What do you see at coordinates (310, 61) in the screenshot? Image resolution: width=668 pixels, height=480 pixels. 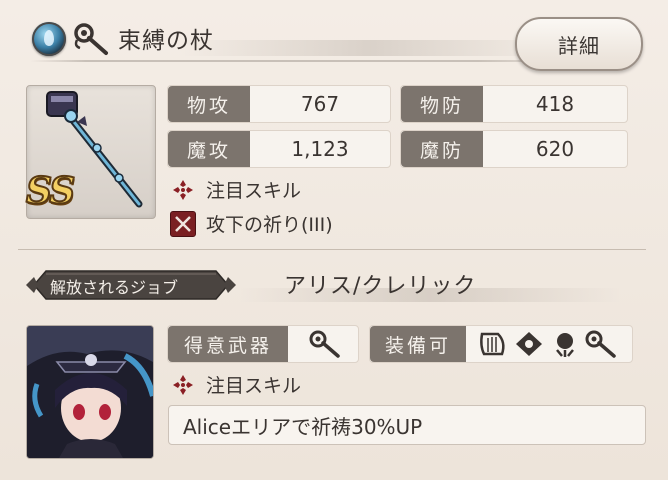 I see `title-divider` at bounding box center [310, 61].